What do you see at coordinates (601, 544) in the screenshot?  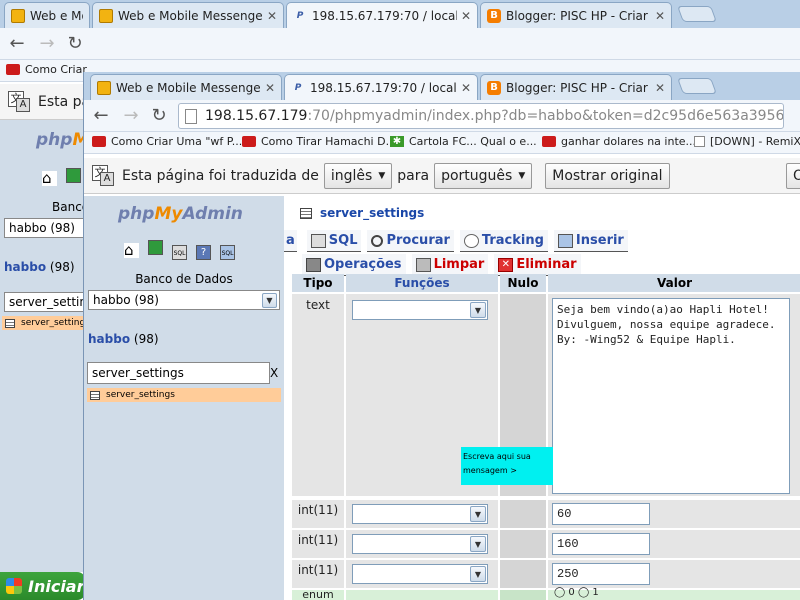 I see `value-input: 160` at bounding box center [601, 544].